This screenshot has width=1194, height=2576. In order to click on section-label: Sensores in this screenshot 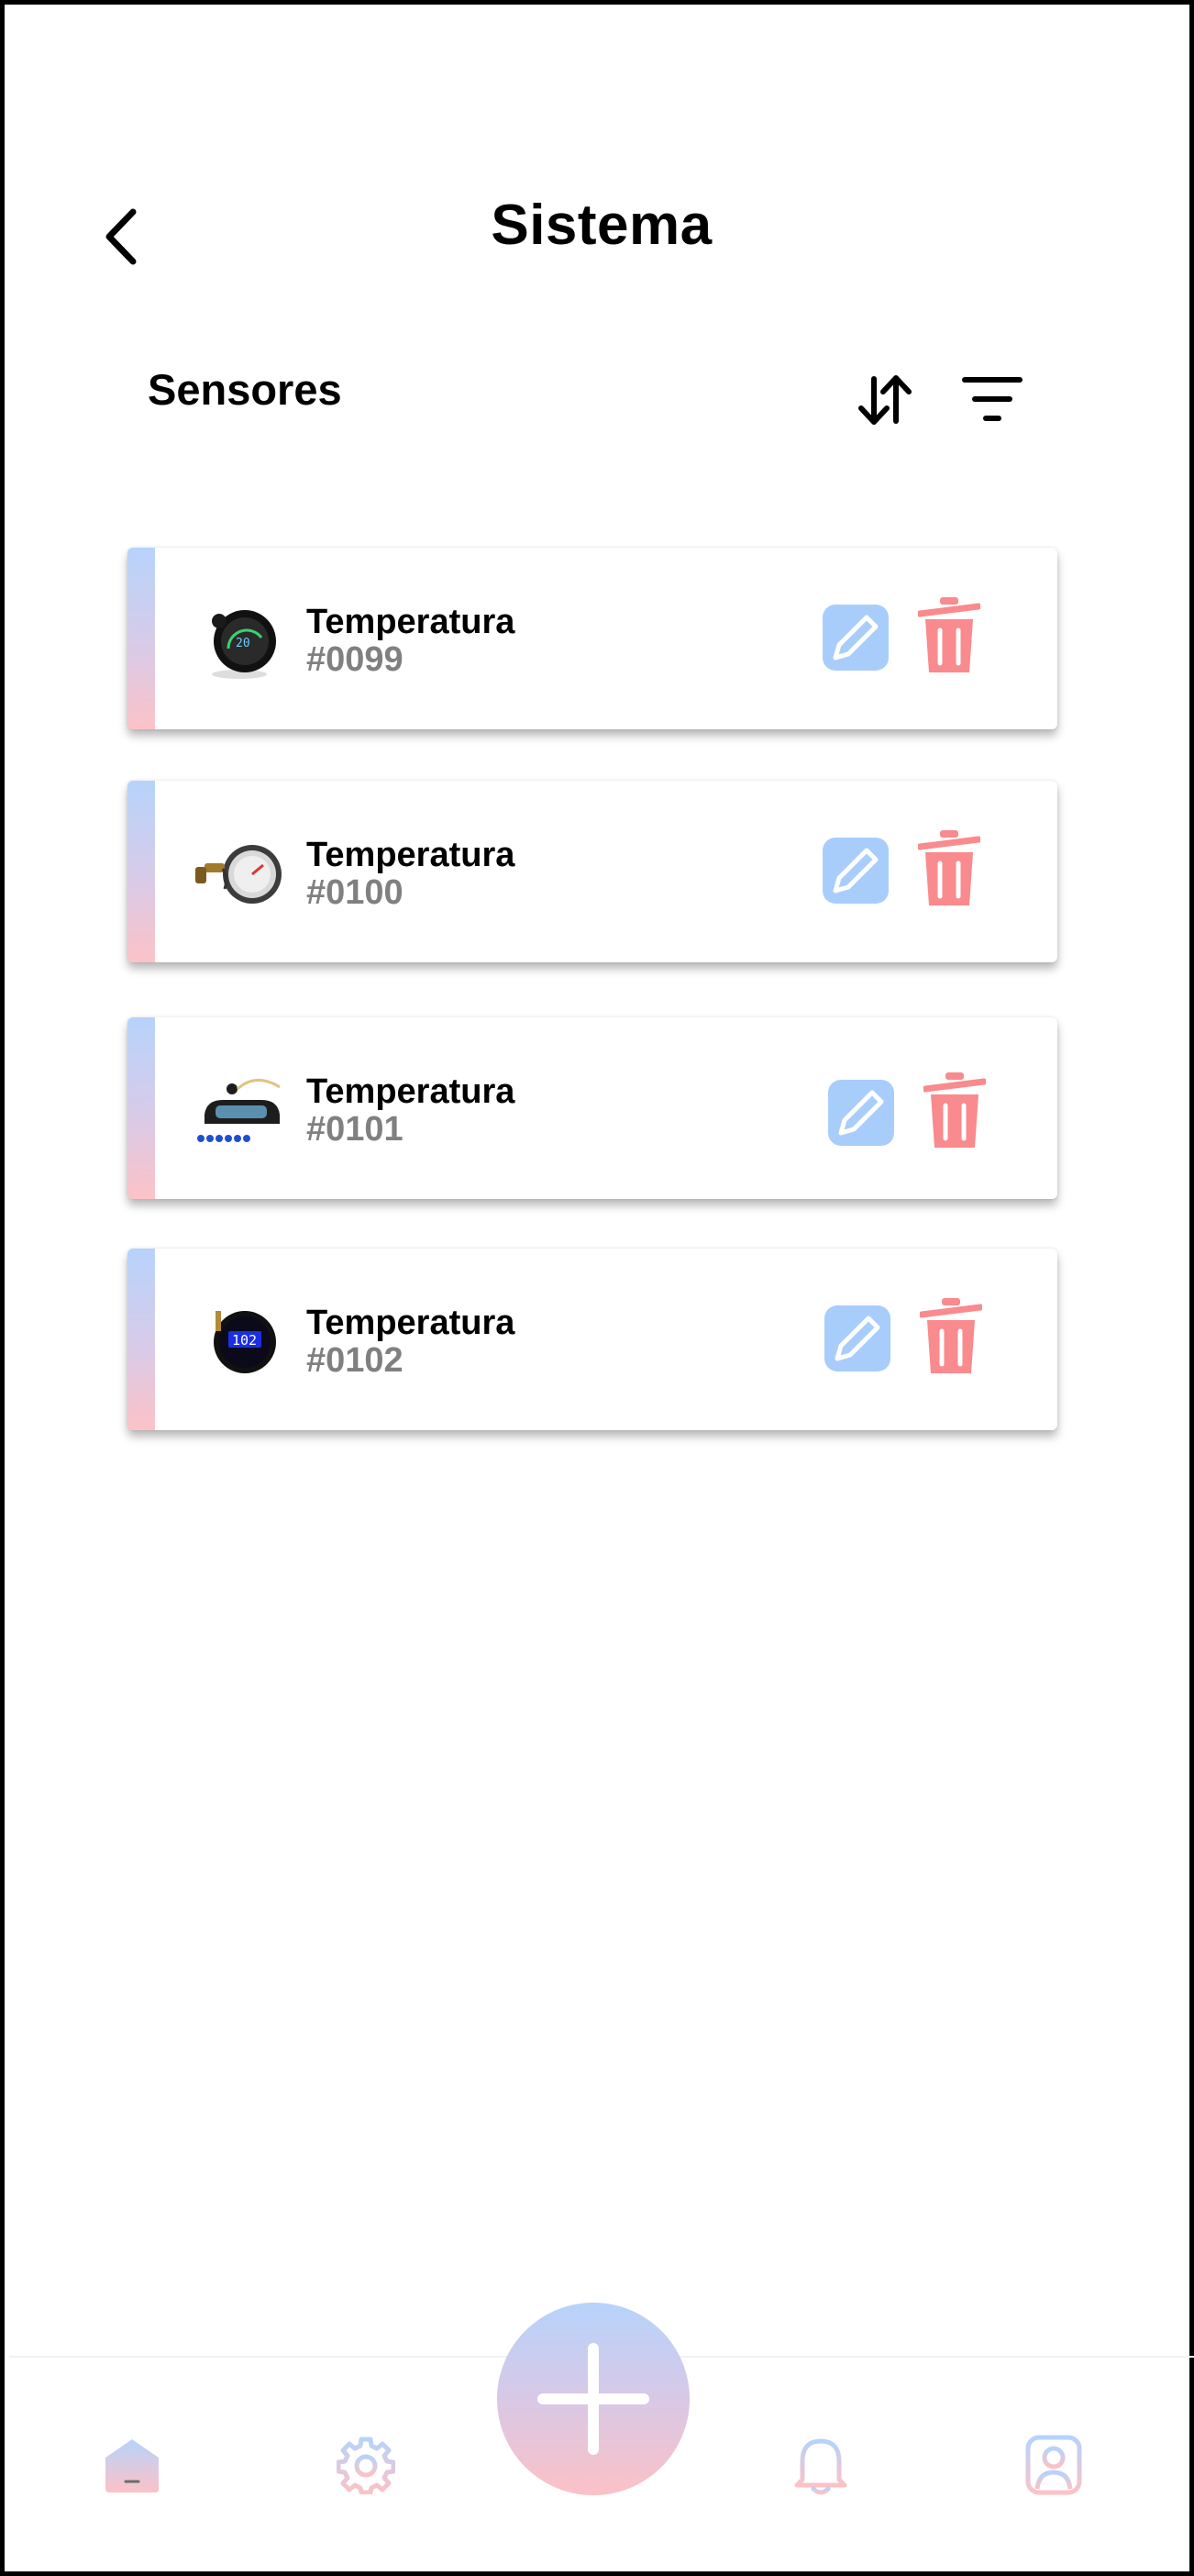, I will do `click(245, 389)`.